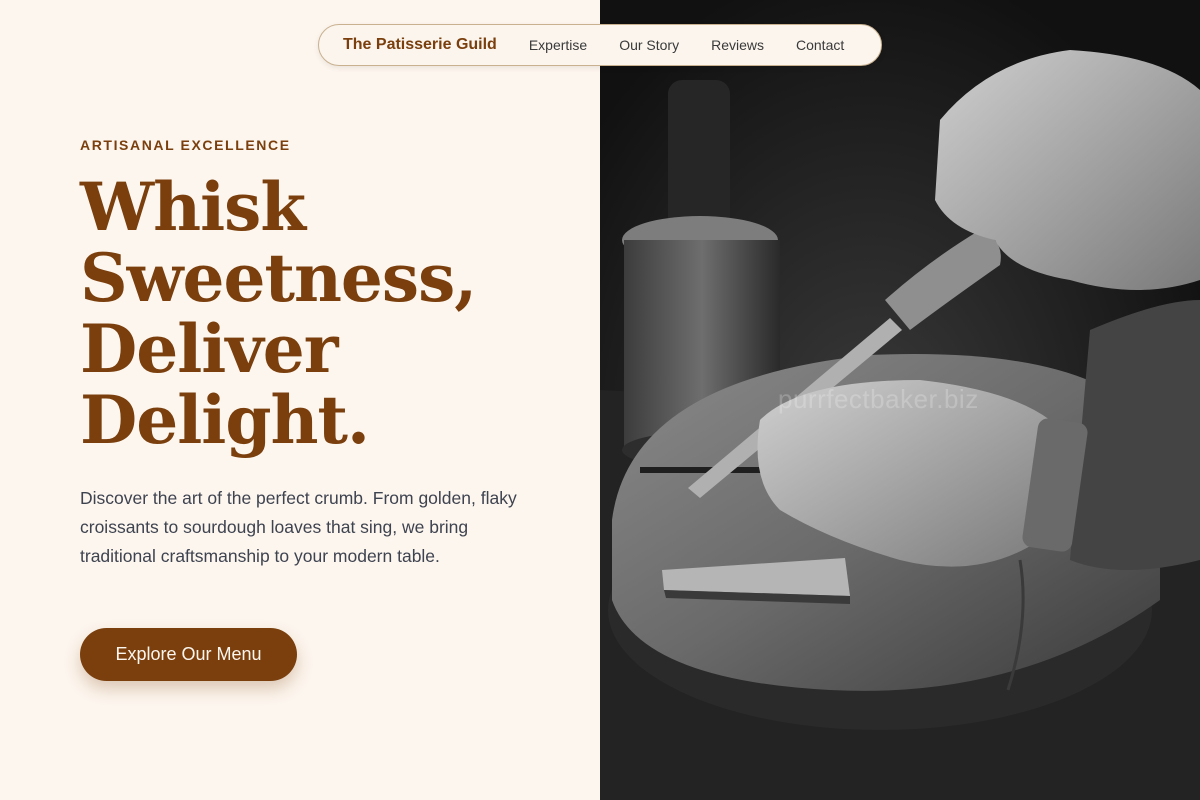 The image size is (1200, 800). Describe the element at coordinates (558, 45) in the screenshot. I see `nav-link-expertise: Expertise` at that location.